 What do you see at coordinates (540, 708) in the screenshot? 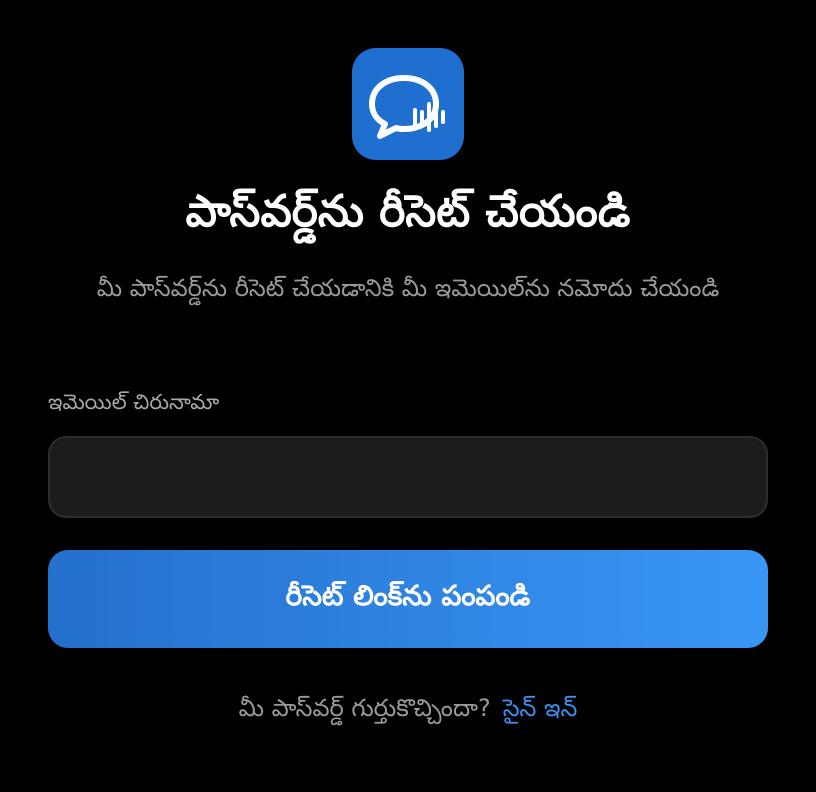
I see `signin-link: సైన్ ఇన్` at bounding box center [540, 708].